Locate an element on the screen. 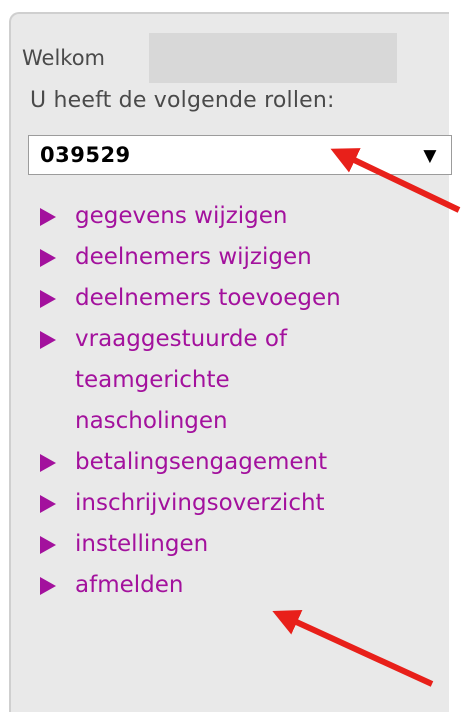 The height and width of the screenshot is (713, 464). menu-item-deelnemers-toevoegen: deelnemers toevoegen is located at coordinates (190, 298).